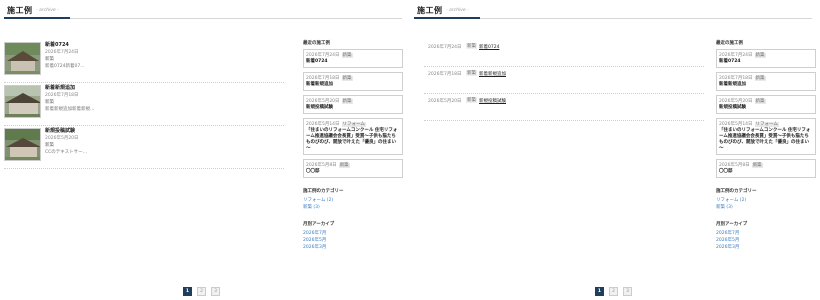 This screenshot has height=300, width=820. Describe the element at coordinates (492, 101) in the screenshot. I see `item-title-link: 新規投稿試験` at that location.